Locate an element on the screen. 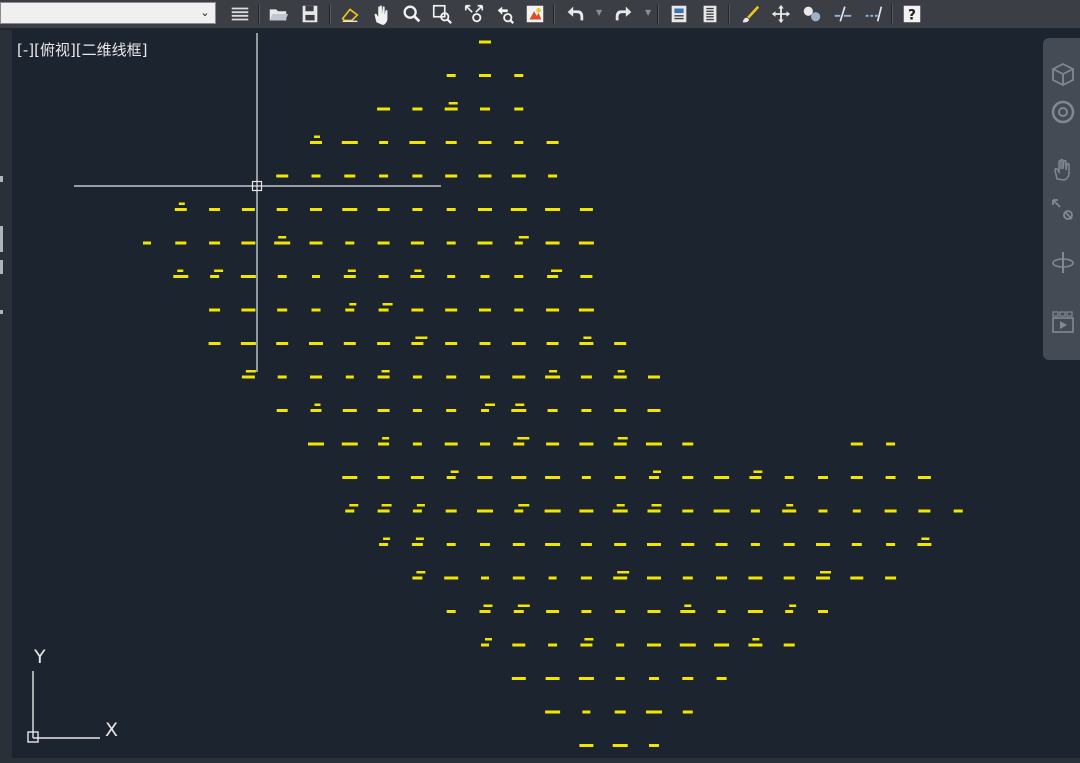 Image resolution: width=1080 pixels, height=763 pixels. save-button is located at coordinates (310, 14).